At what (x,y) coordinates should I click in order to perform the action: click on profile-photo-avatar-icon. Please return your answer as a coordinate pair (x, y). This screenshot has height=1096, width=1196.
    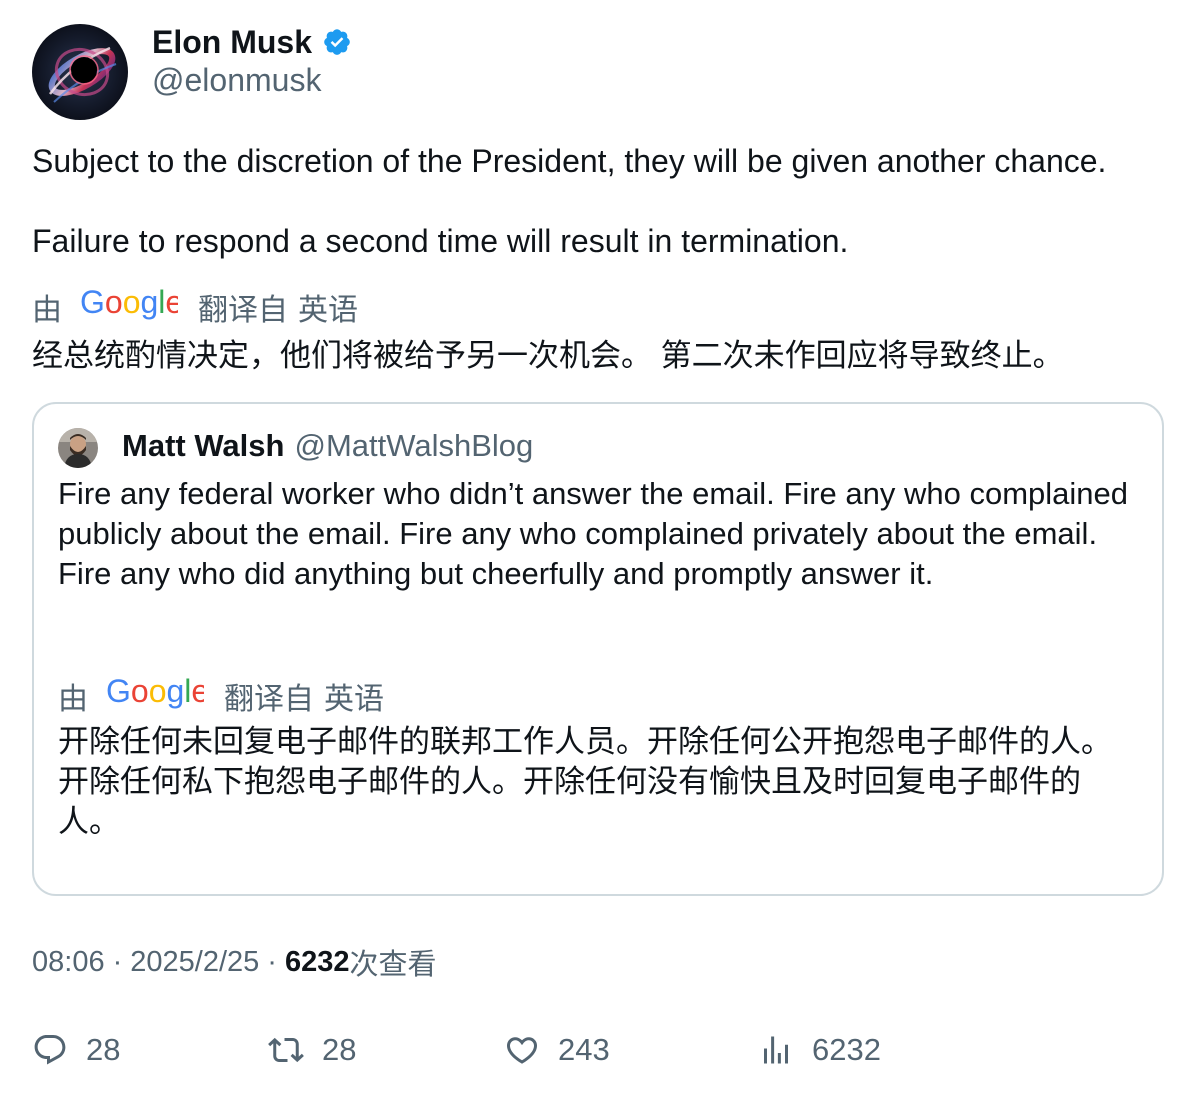
    Looking at the image, I should click on (78, 448).